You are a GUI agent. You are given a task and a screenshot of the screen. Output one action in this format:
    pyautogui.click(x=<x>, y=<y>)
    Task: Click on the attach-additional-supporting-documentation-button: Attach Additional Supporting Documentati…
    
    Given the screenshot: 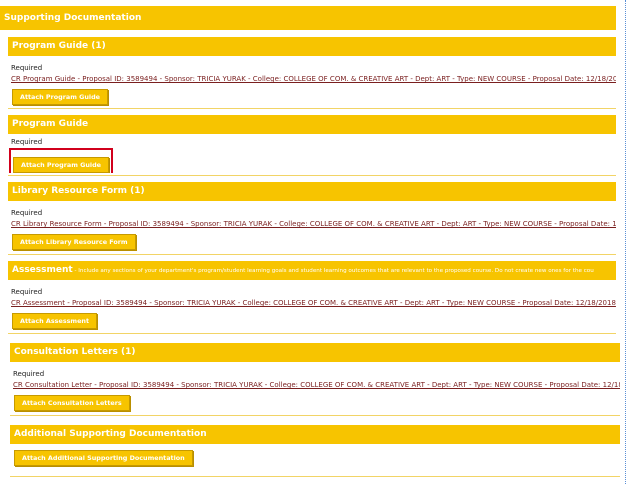 What is the action you would take?
    pyautogui.click(x=103, y=458)
    